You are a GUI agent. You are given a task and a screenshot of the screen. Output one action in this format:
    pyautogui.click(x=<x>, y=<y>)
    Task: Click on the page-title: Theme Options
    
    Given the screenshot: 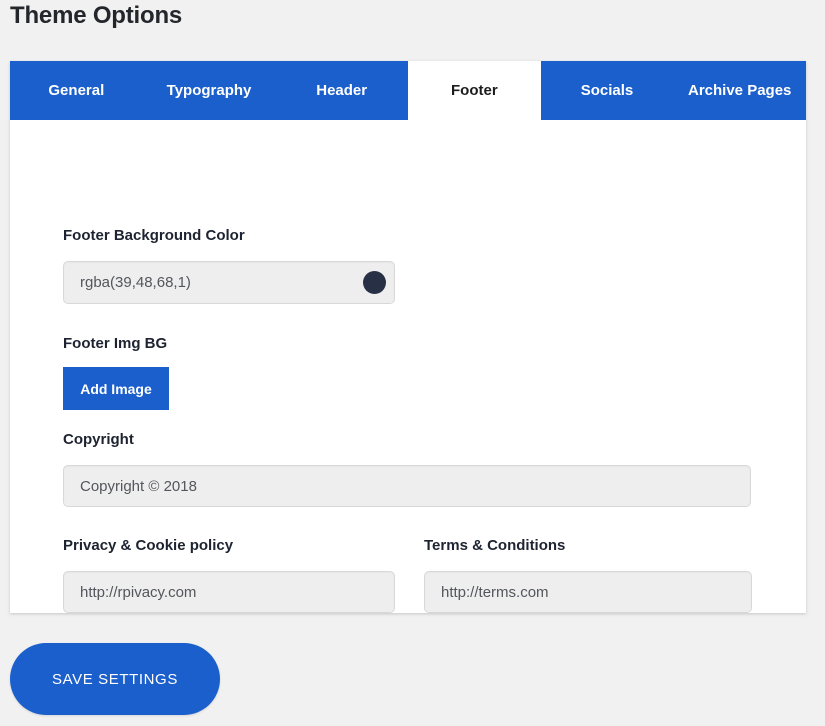 What is the action you would take?
    pyautogui.click(x=96, y=15)
    